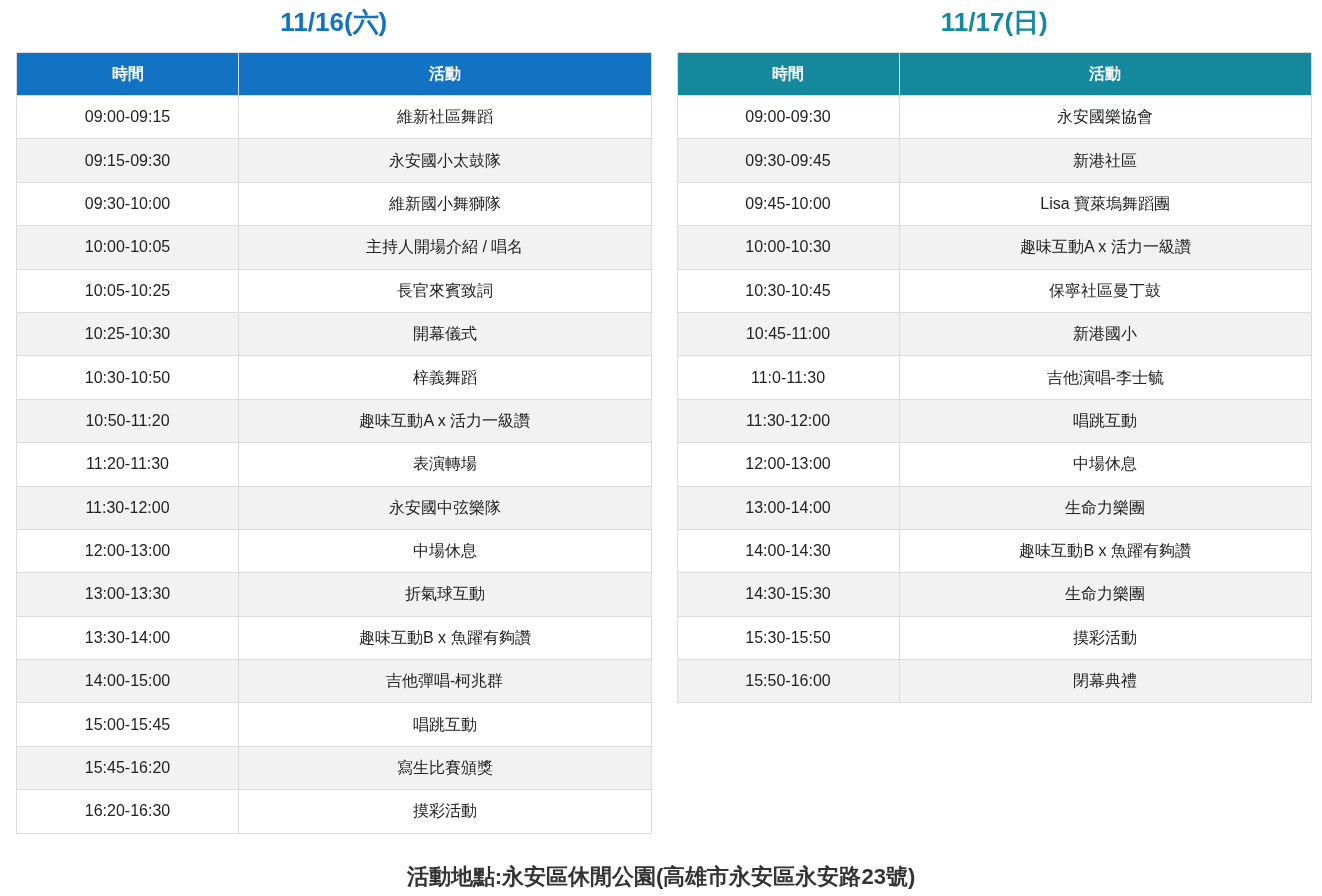 Image resolution: width=1322 pixels, height=896 pixels. Describe the element at coordinates (127, 638) in the screenshot. I see `table-cell: 13:30-14:00` at that location.